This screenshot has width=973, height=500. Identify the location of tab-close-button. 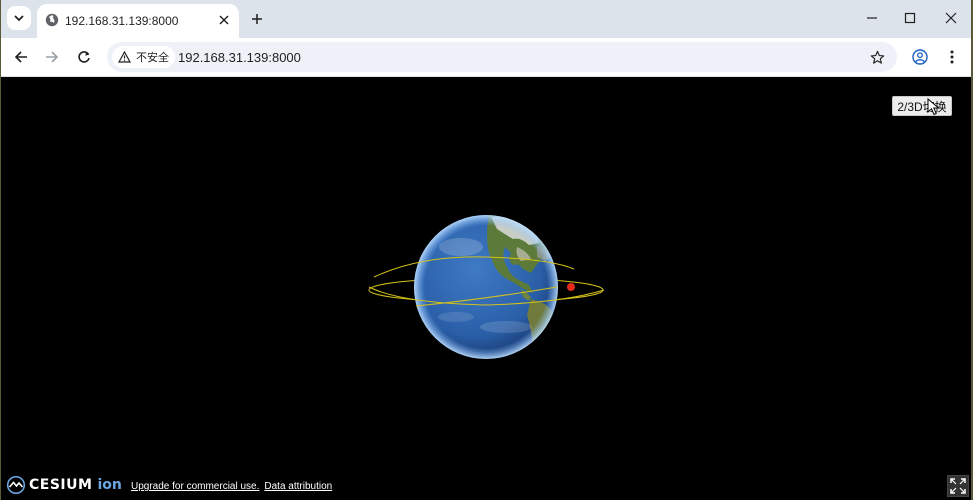
(224, 20).